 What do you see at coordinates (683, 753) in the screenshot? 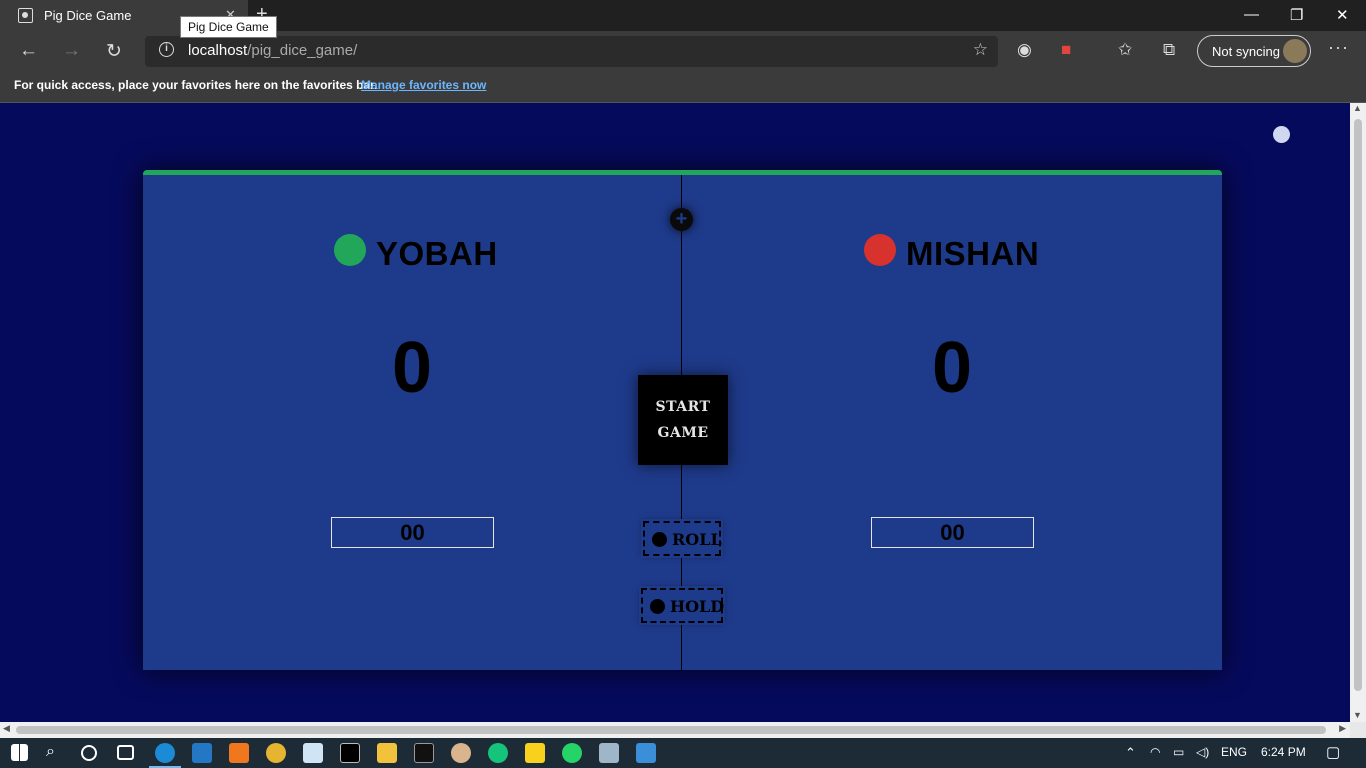
I see `windows-taskbar: ⌕ ⌃ ◠ ▭ ◁) ENG 6:24 PM ▢` at bounding box center [683, 753].